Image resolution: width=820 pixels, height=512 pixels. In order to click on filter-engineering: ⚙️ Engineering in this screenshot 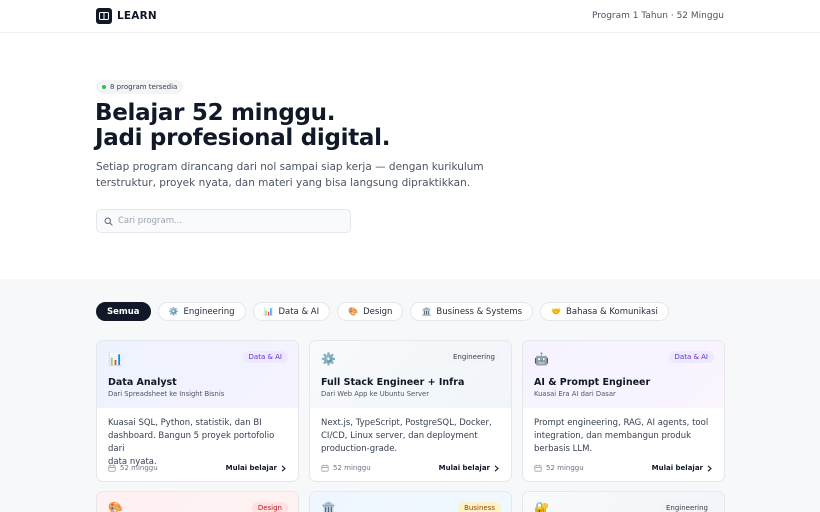, I will do `click(201, 311)`.